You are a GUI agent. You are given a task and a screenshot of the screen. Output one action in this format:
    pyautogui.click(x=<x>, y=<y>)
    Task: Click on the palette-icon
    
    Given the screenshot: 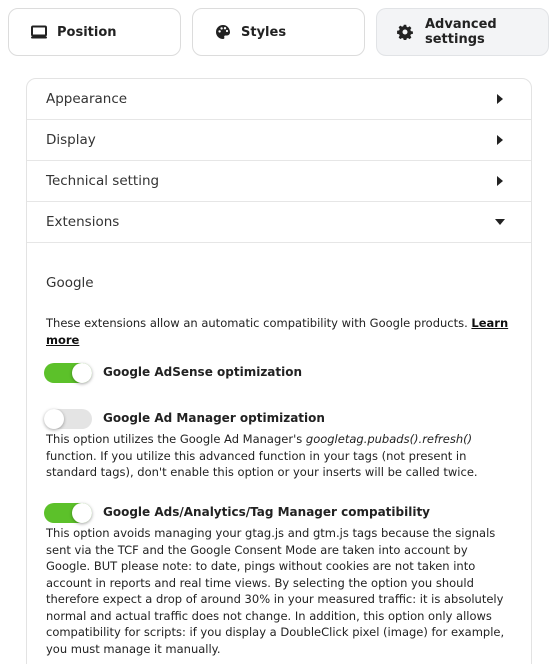 What is the action you would take?
    pyautogui.click(x=223, y=32)
    